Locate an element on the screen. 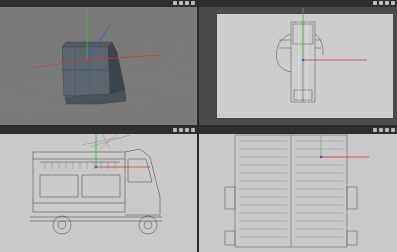 The width and height of the screenshot is (397, 252). front-scene is located at coordinates (96, 182).